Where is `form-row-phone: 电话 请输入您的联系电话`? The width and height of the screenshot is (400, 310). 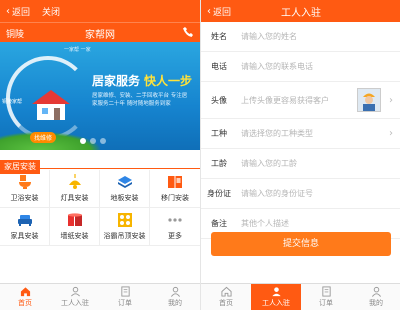 form-row-phone: 电话 请输入您的联系电话 is located at coordinates (300, 67).